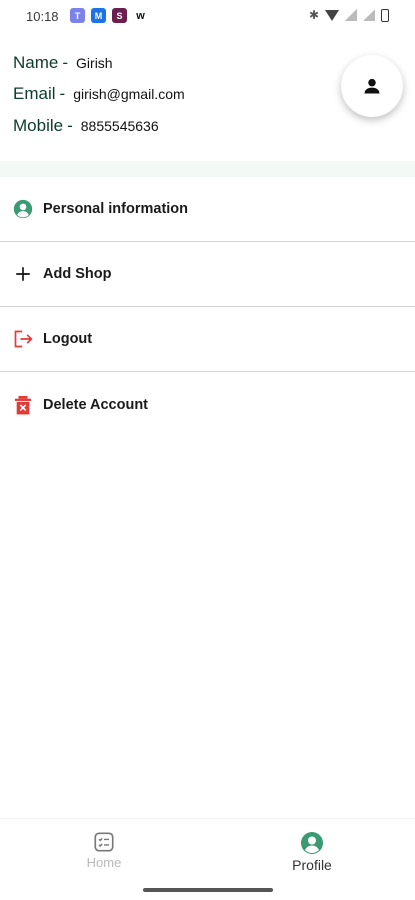 The image size is (415, 900). I want to click on menu-item-label: Add Shop, so click(77, 274).